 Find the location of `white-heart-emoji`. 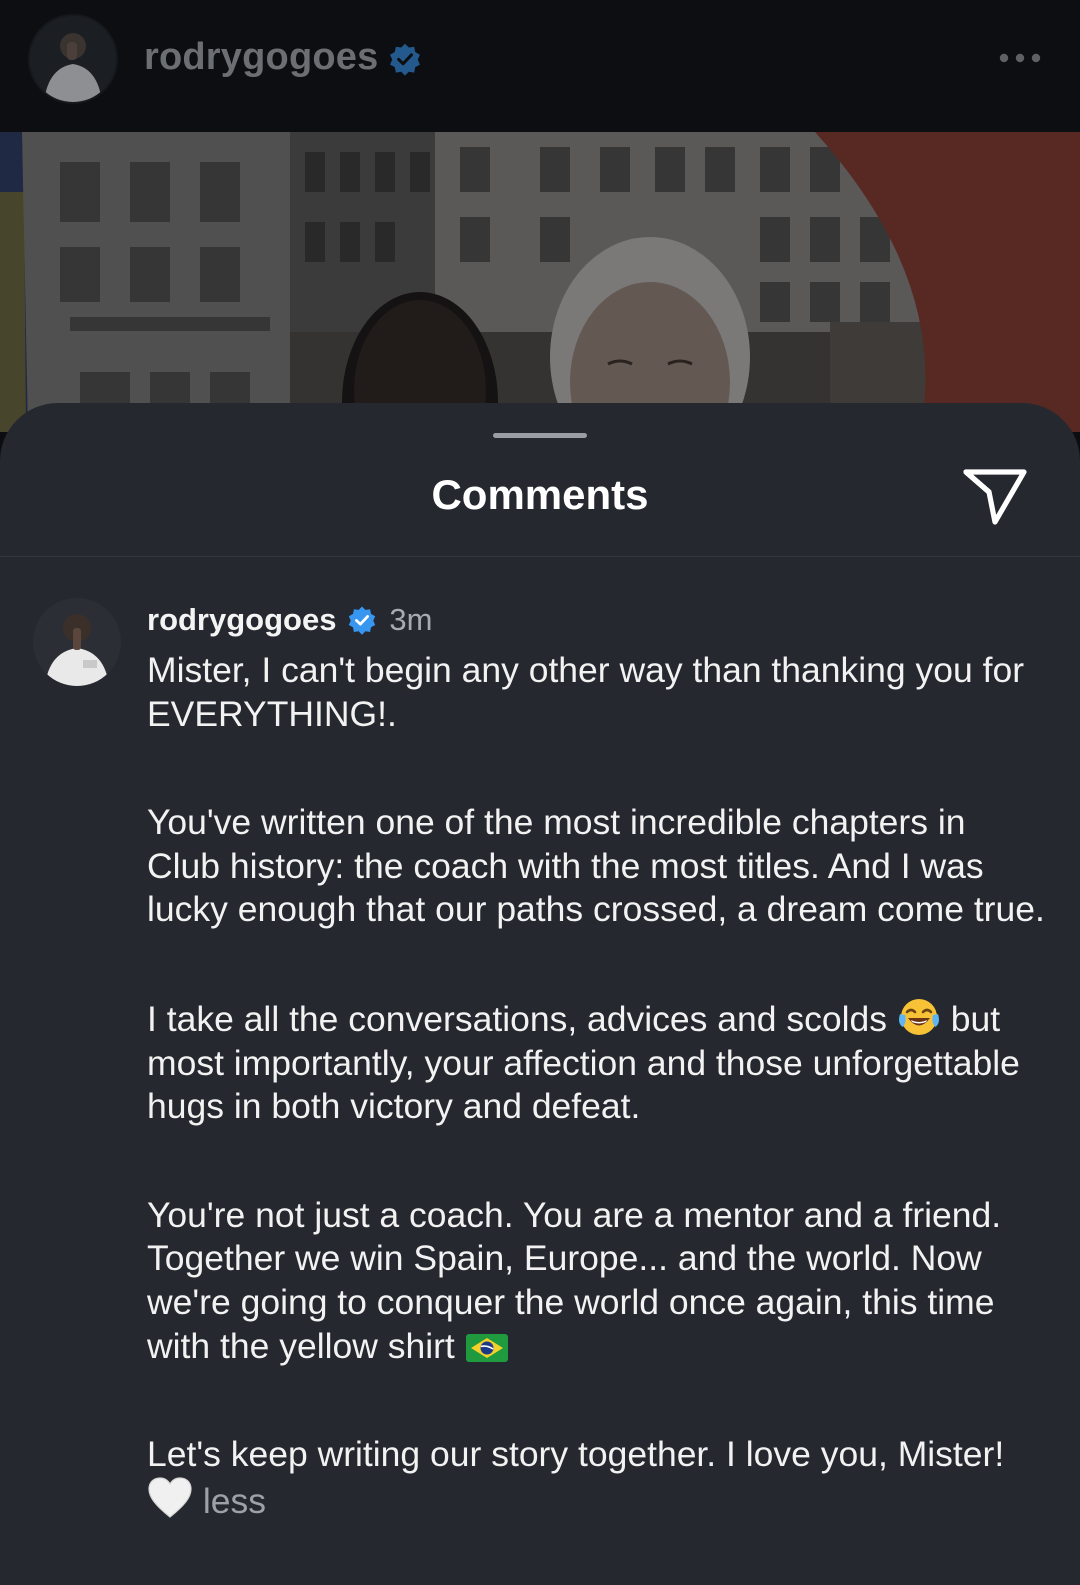

white-heart-emoji is located at coordinates (170, 1497).